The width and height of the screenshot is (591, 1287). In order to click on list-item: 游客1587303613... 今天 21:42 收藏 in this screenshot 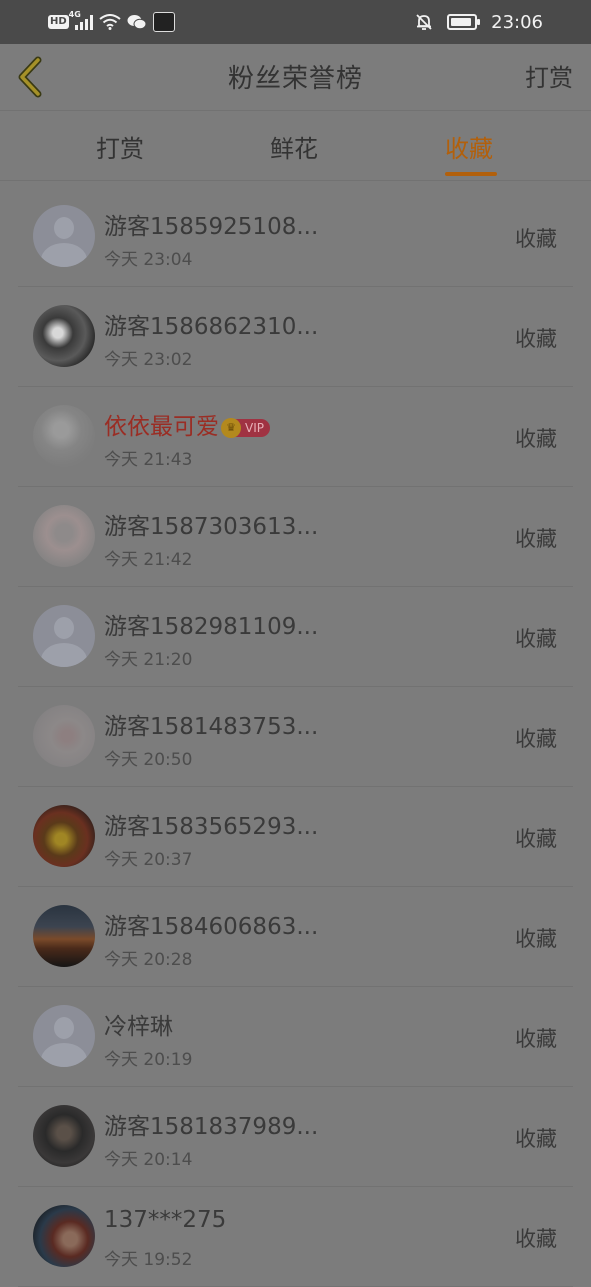, I will do `click(295, 537)`.